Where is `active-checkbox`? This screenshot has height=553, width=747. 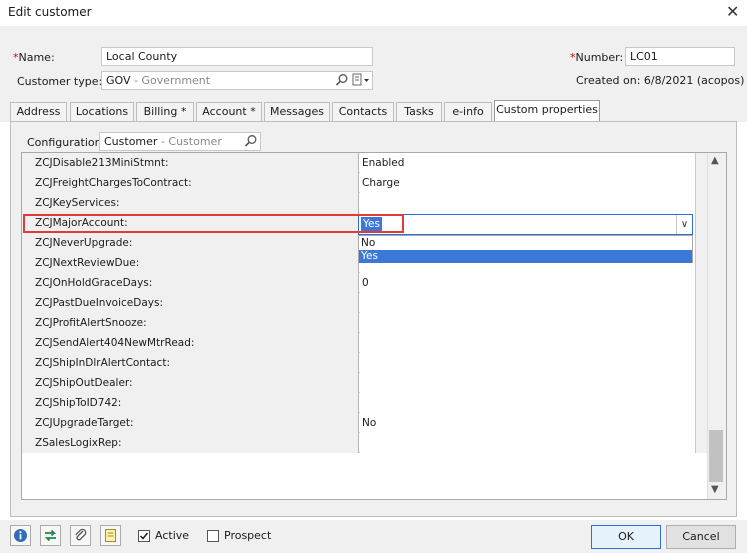 active-checkbox is located at coordinates (144, 536).